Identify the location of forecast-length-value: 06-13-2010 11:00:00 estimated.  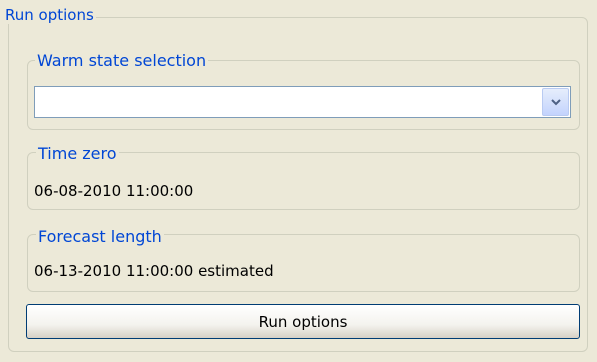
(154, 271).